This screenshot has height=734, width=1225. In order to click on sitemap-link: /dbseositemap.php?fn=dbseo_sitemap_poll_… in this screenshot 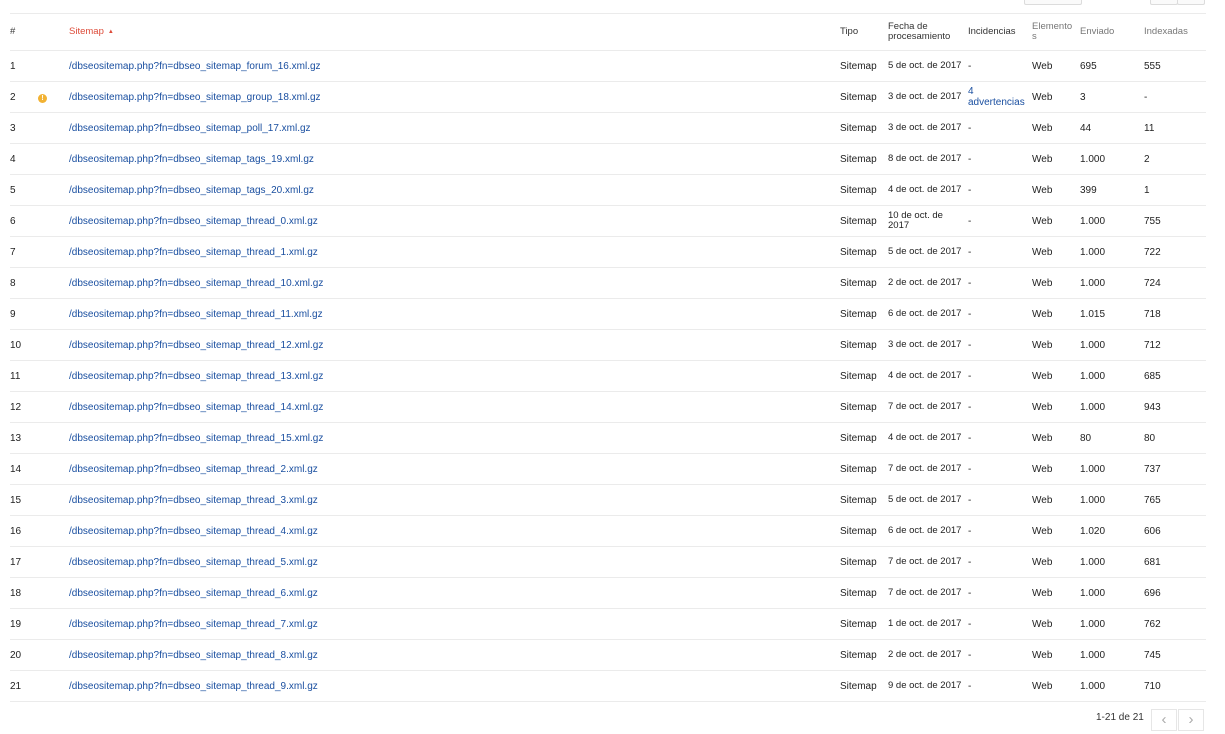, I will do `click(190, 128)`.